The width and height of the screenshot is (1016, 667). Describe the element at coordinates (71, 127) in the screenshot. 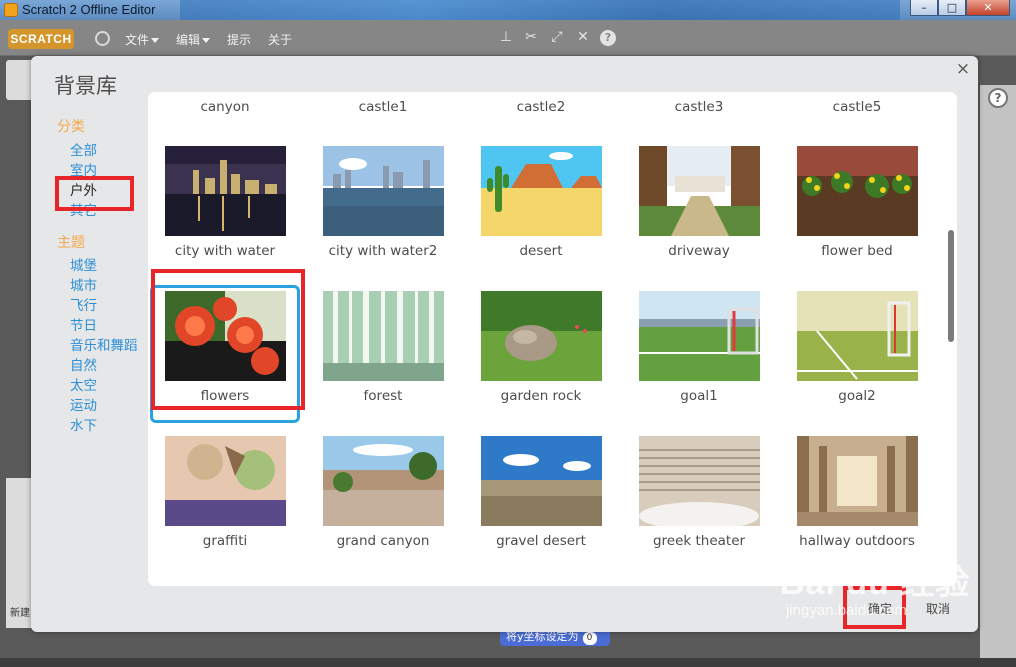

I see `category-heading: 分类` at that location.